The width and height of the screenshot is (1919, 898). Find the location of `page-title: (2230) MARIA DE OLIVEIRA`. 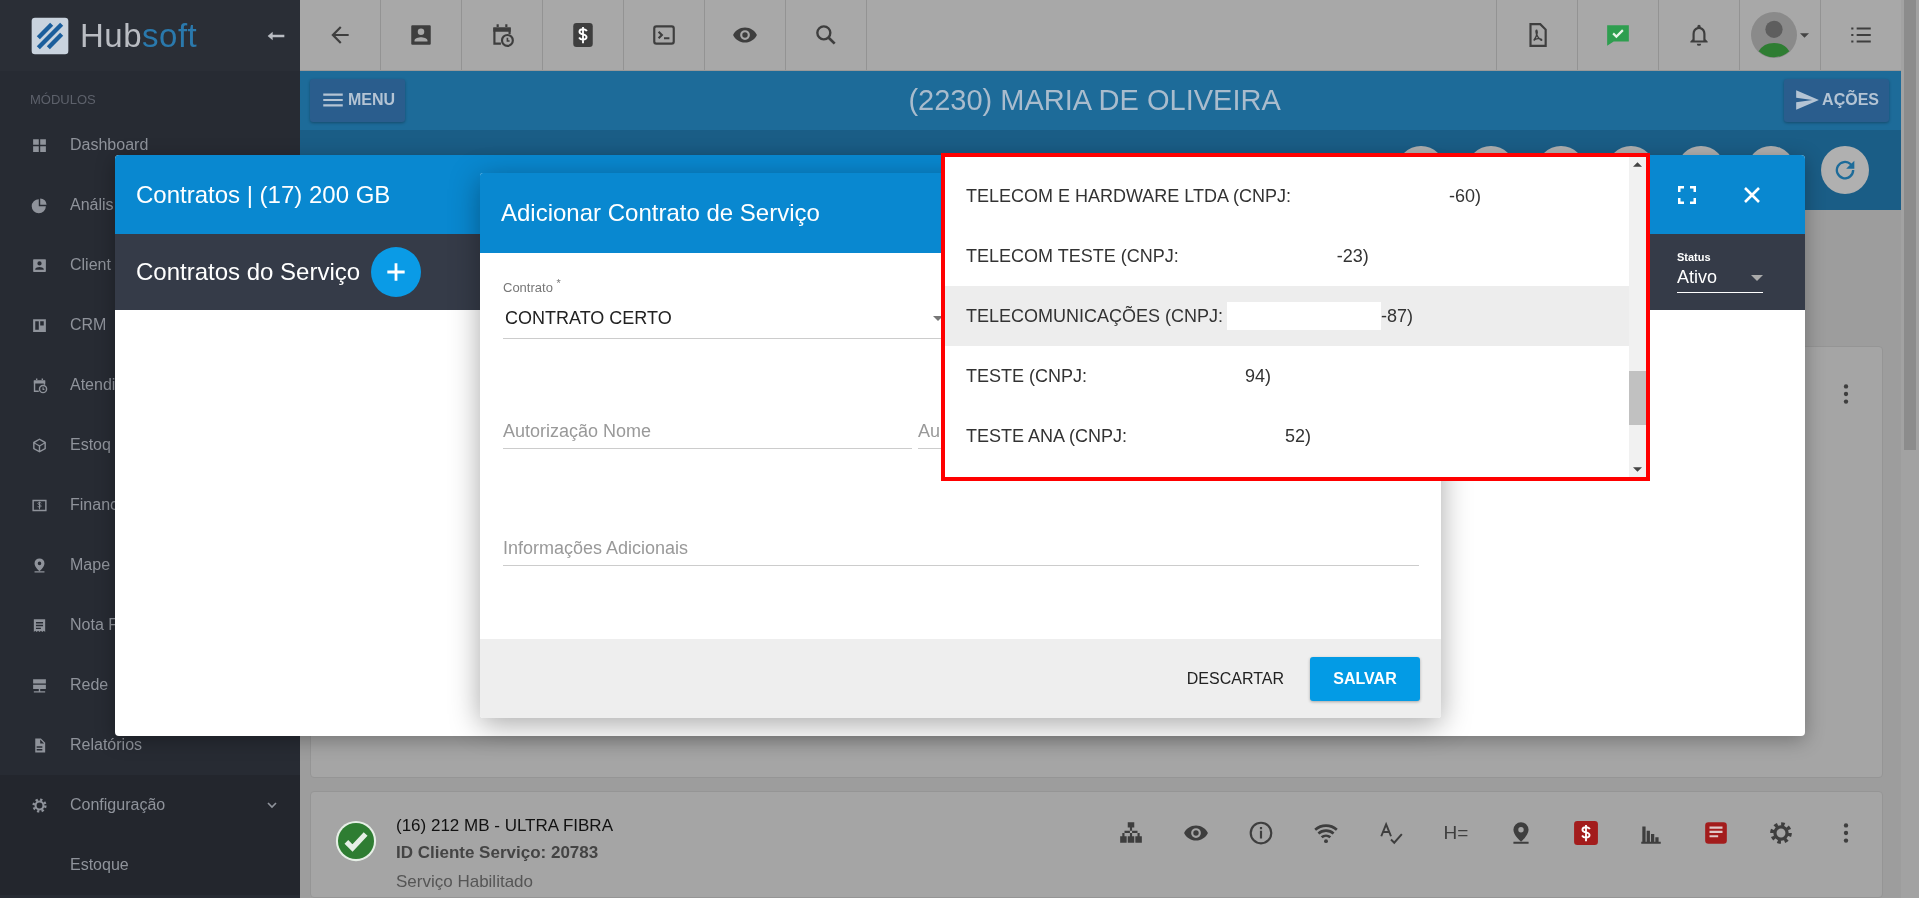

page-title: (2230) MARIA DE OLIVEIRA is located at coordinates (1094, 100).